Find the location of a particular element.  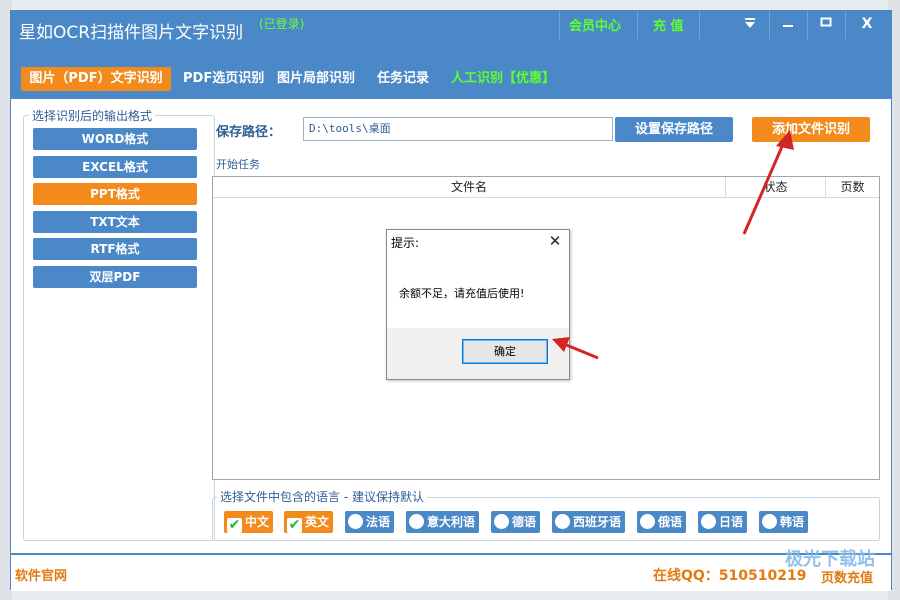

lang-japanese-checkbox: 日语 is located at coordinates (723, 522).